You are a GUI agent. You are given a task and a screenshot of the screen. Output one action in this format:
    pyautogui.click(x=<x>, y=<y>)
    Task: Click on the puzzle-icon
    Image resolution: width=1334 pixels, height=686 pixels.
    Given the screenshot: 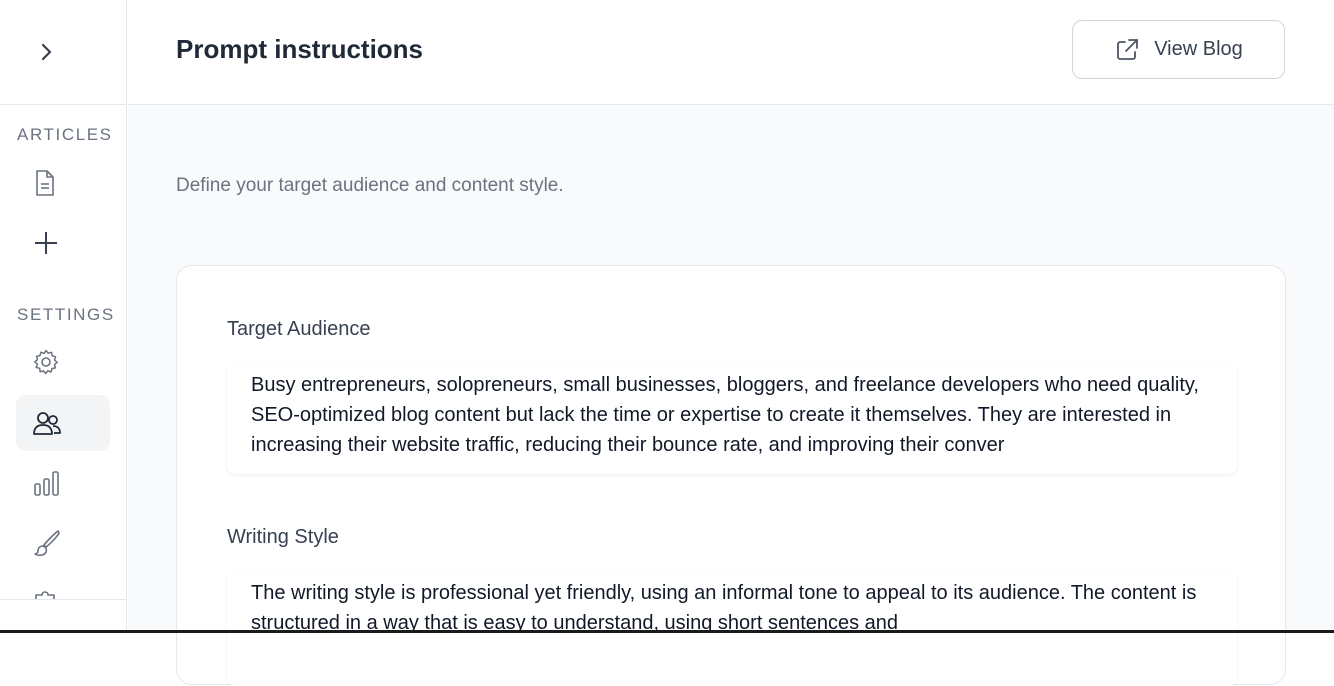 What is the action you would take?
    pyautogui.click(x=45, y=595)
    